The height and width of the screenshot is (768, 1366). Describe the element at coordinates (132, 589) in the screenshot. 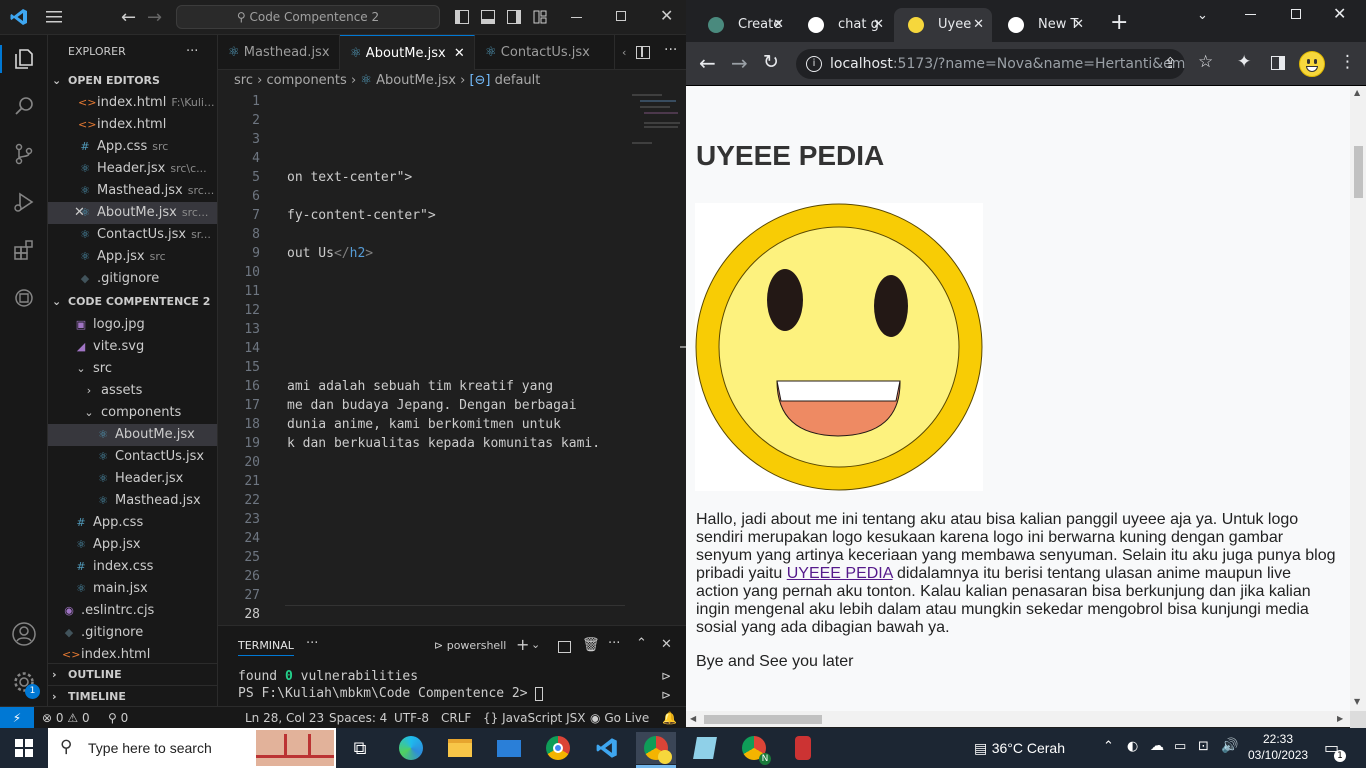

I see `tree-item: ⚛ main.jsx` at that location.